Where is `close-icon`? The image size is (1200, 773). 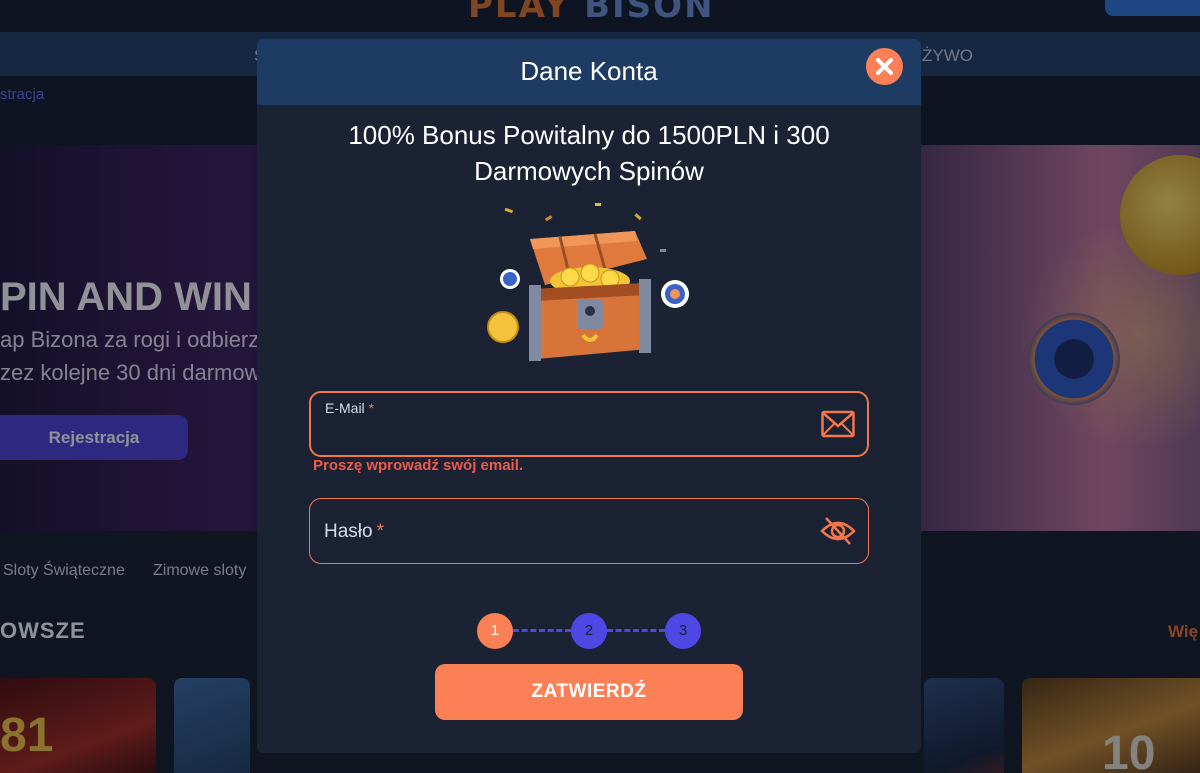
close-icon is located at coordinates (884, 66).